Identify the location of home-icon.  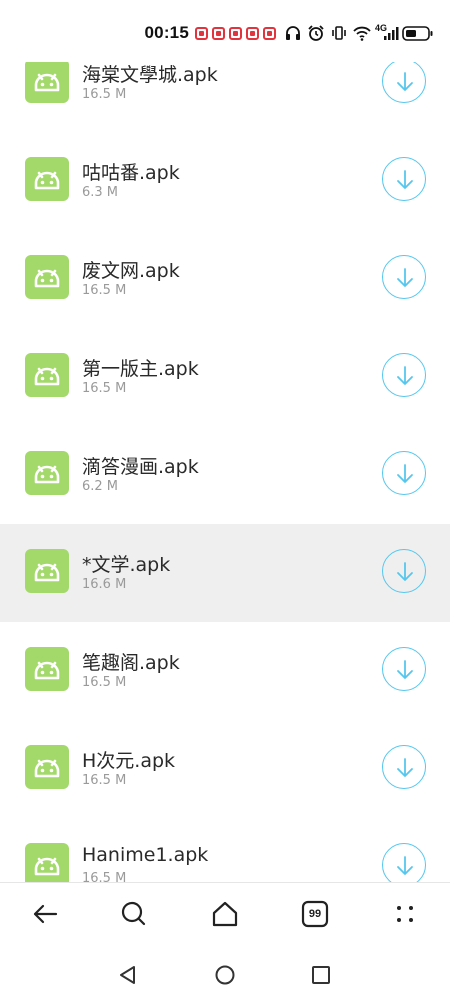
(225, 914).